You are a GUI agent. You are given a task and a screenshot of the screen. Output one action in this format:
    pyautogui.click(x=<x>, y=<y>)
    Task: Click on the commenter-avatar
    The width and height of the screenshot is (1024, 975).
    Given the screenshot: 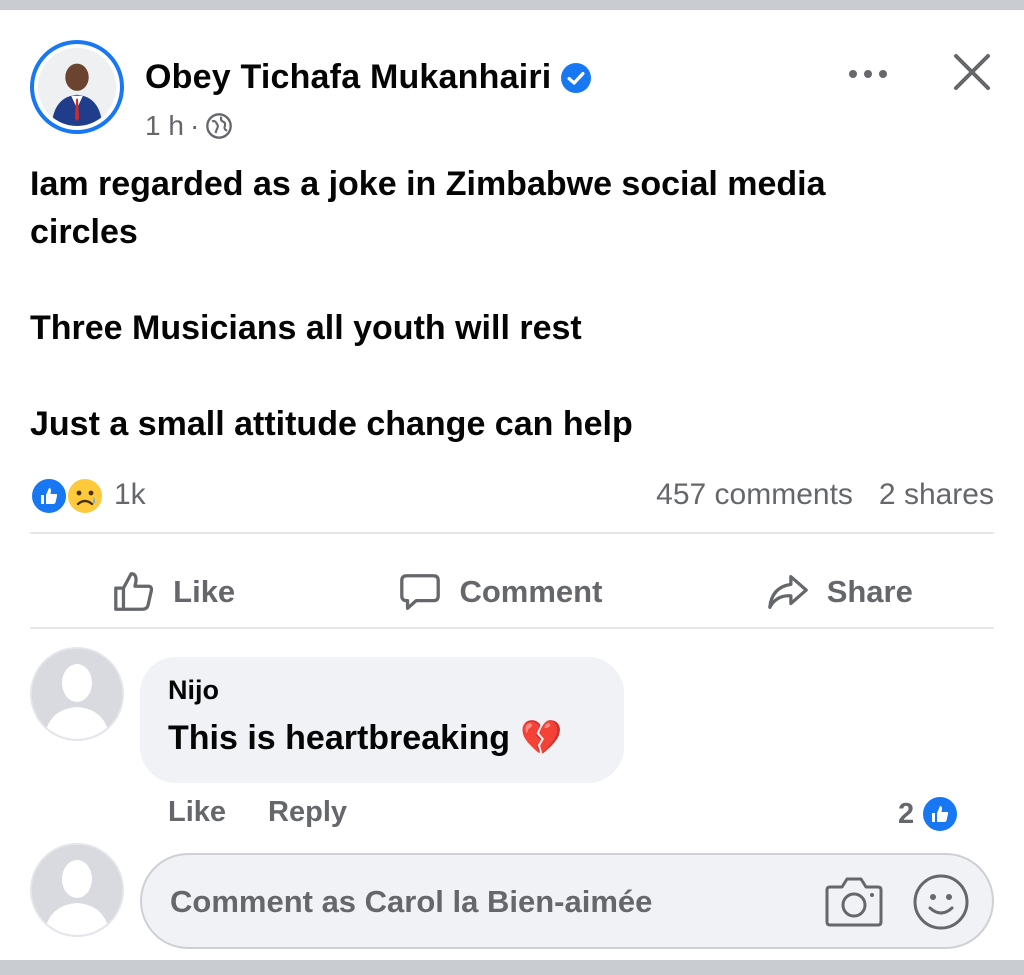 What is the action you would take?
    pyautogui.click(x=77, y=694)
    